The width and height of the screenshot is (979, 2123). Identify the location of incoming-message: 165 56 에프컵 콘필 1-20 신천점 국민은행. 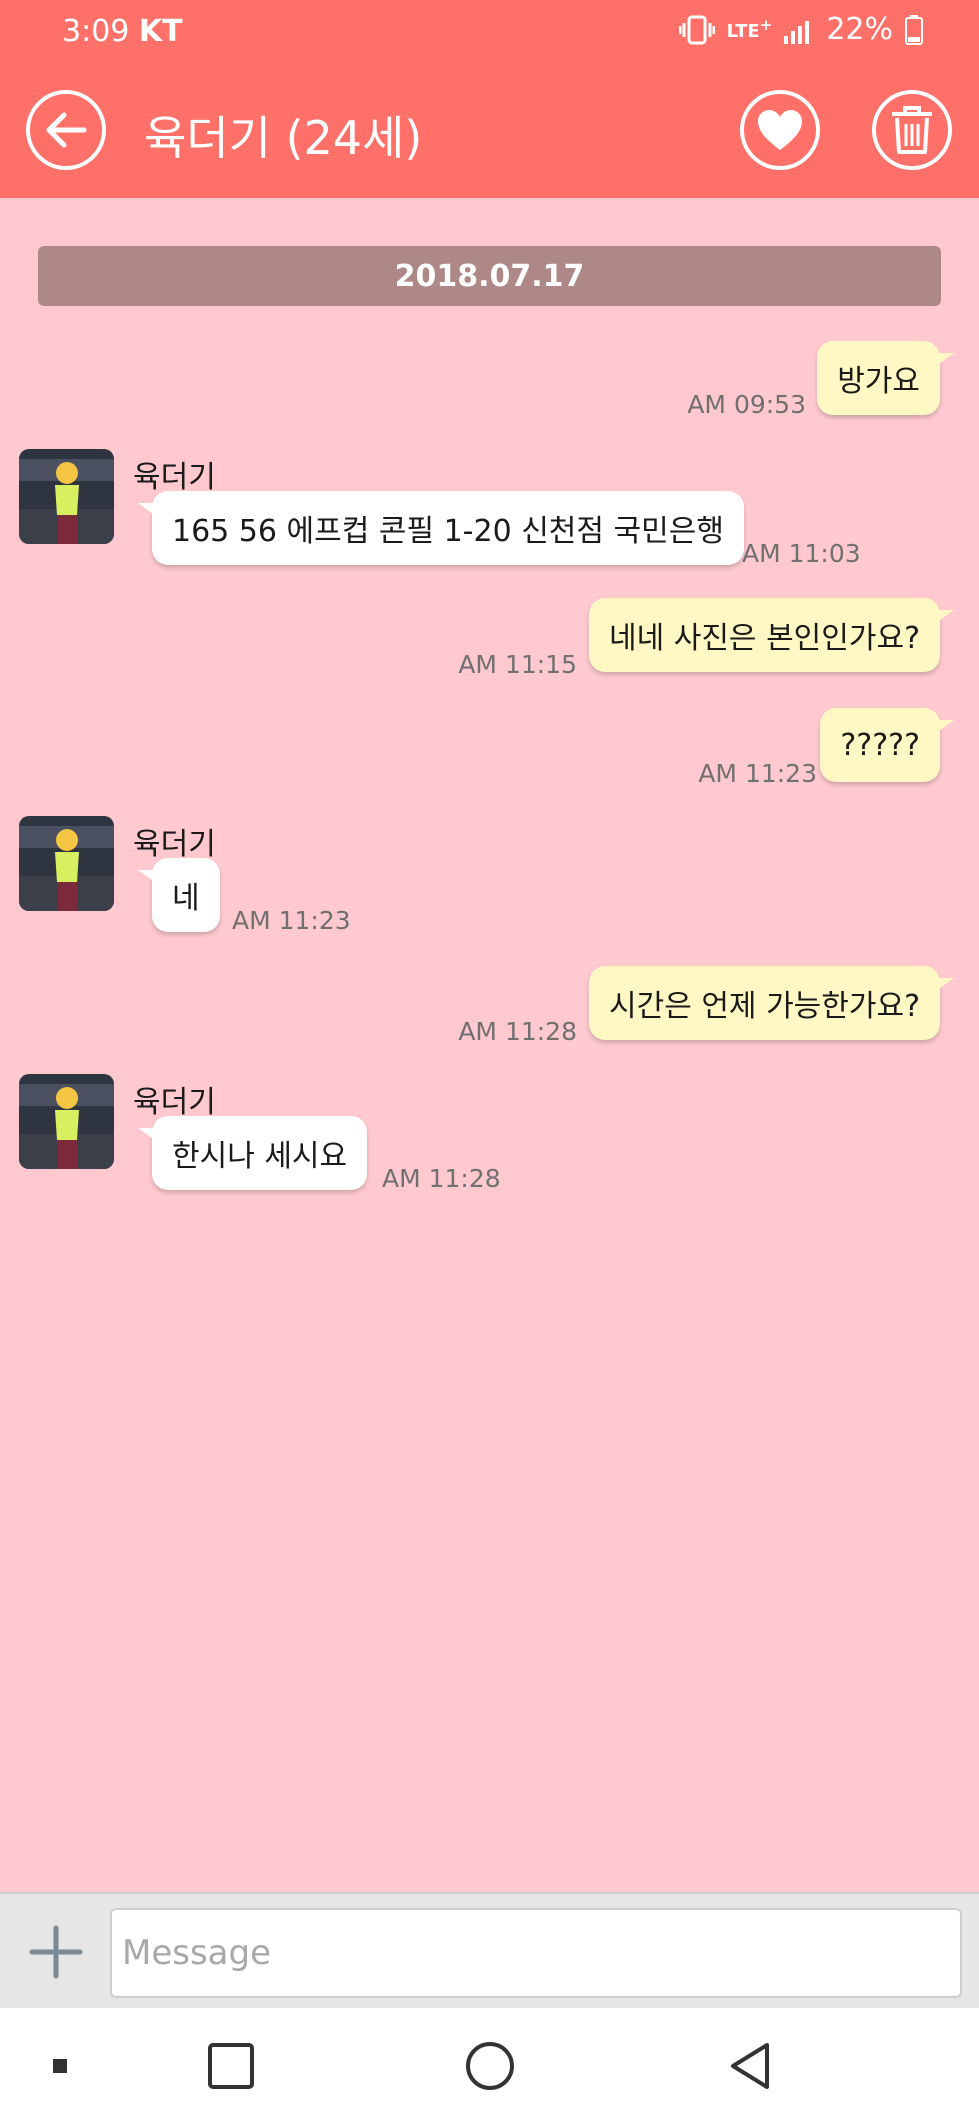
(441, 528).